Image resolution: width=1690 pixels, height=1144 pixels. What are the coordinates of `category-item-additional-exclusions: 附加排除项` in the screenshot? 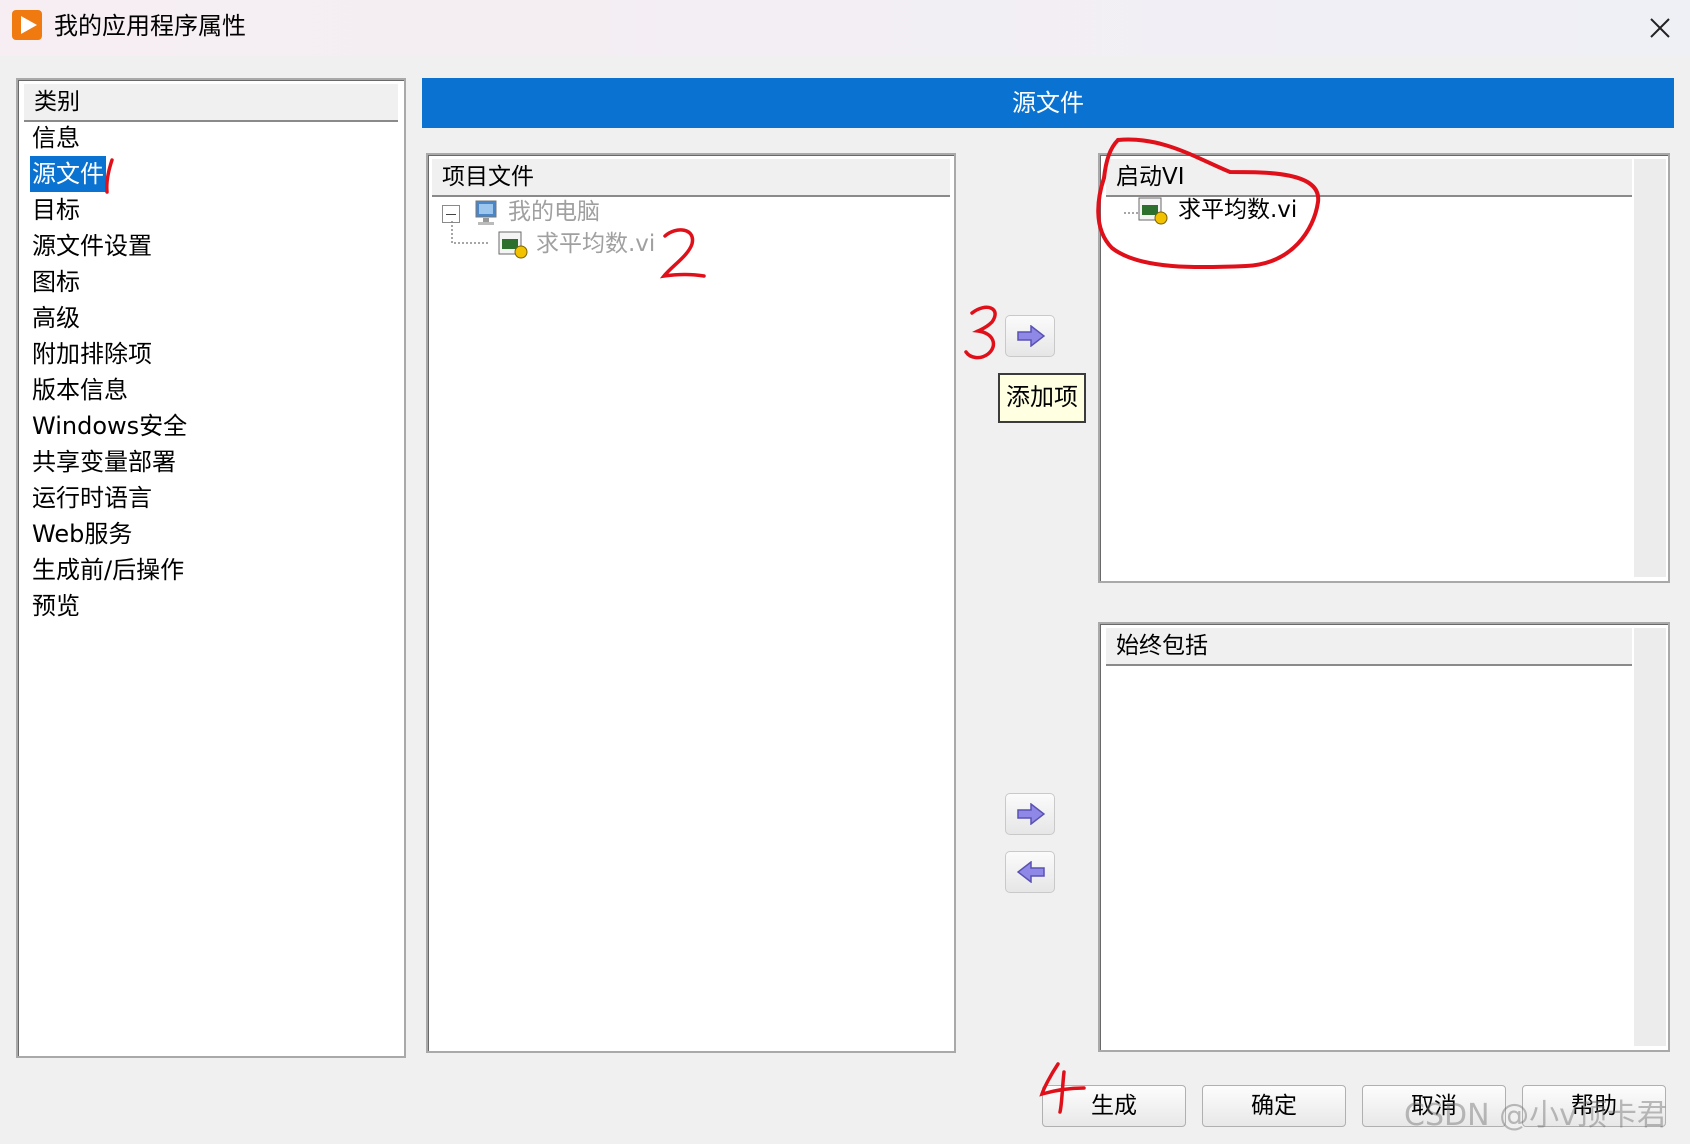 It's located at (92, 354).